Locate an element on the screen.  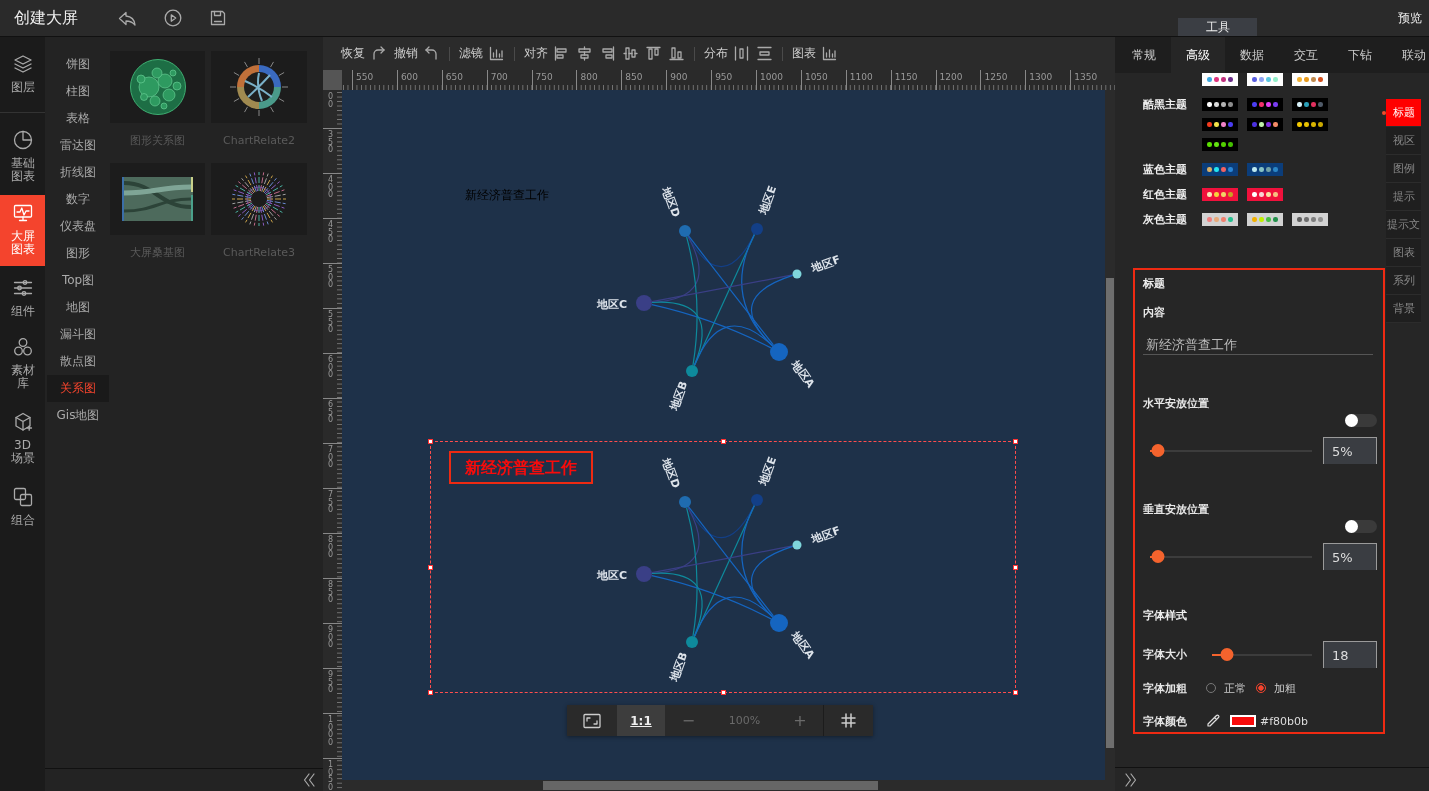
collapse-button is located at coordinates (309, 780).